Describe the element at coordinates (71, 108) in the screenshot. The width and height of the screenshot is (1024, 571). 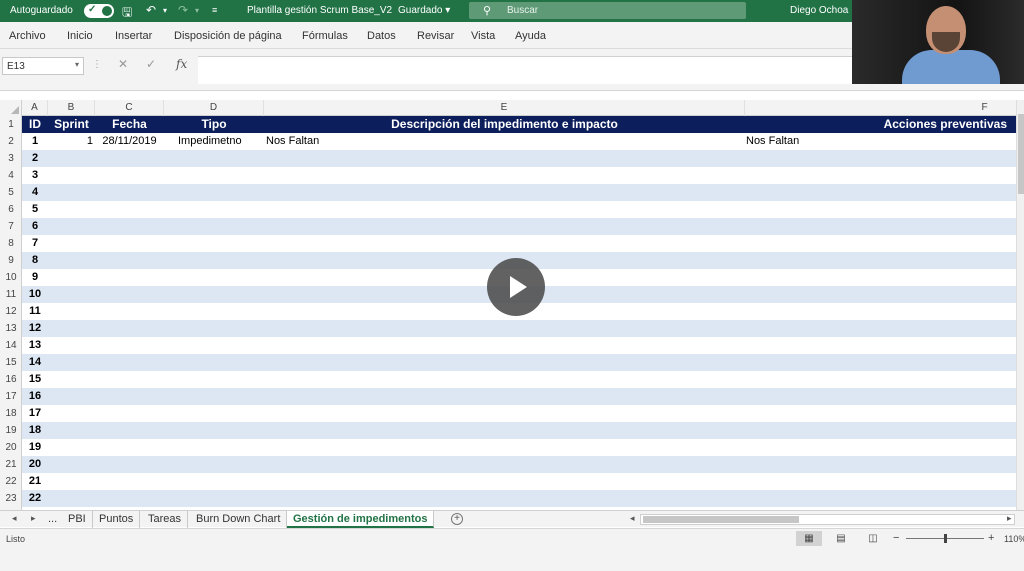
I see `col-header-b: B` at that location.